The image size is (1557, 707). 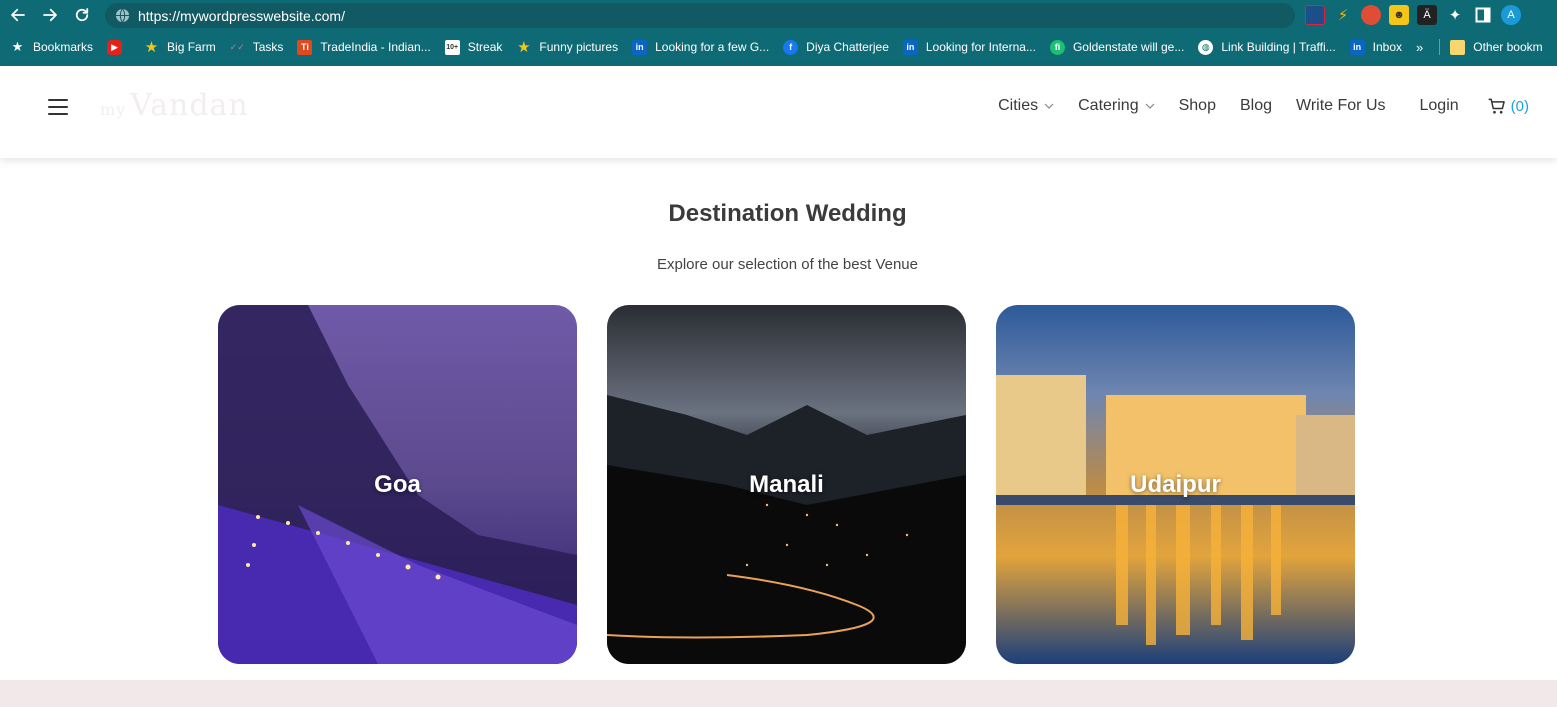 What do you see at coordinates (1343, 15) in the screenshot?
I see `extension-bolt-icon: ⚡` at bounding box center [1343, 15].